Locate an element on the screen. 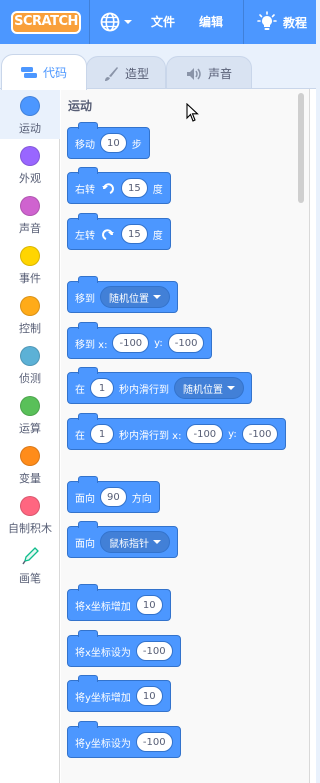 The width and height of the screenshot is (320, 783). block-text: 移动 is located at coordinates (85, 145).